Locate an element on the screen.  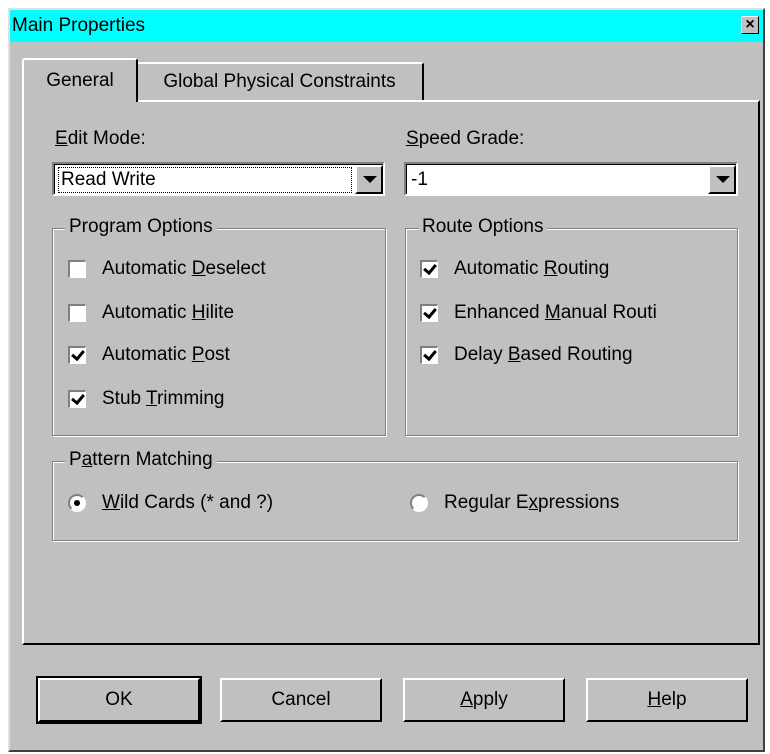
ok-button-label: OK is located at coordinates (119, 699).